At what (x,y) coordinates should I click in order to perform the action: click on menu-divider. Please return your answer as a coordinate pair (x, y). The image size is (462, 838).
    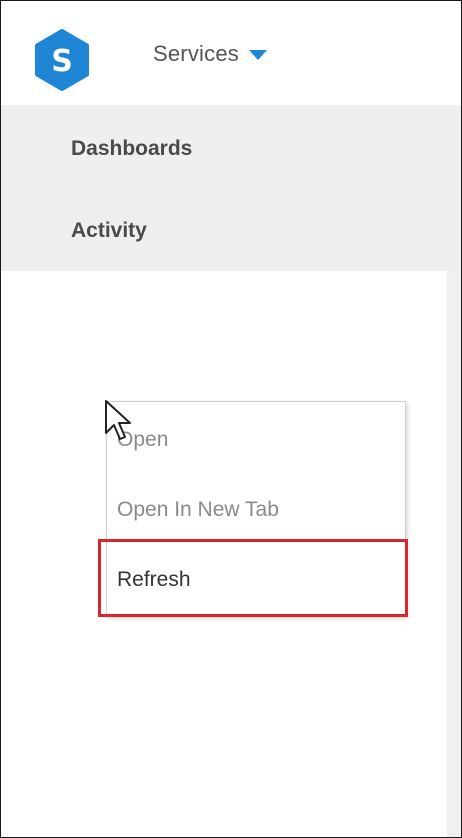
    Looking at the image, I should click on (256, 540).